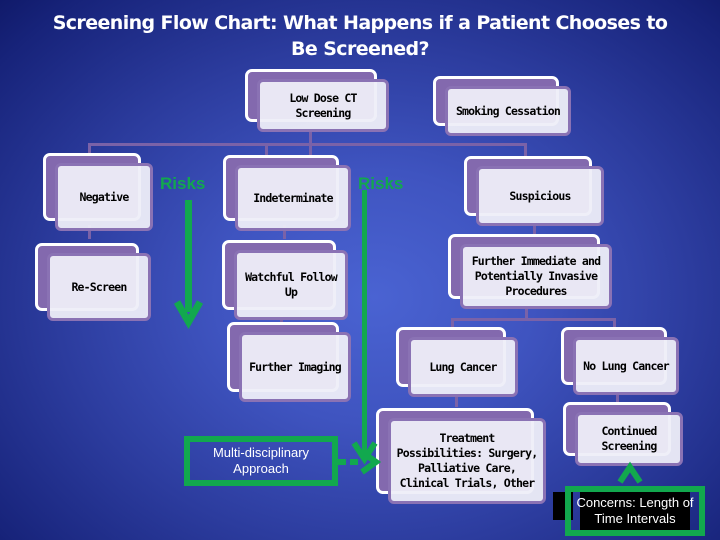  Describe the element at coordinates (360, 462) in the screenshot. I see `multidisciplinary-arrow` at that location.